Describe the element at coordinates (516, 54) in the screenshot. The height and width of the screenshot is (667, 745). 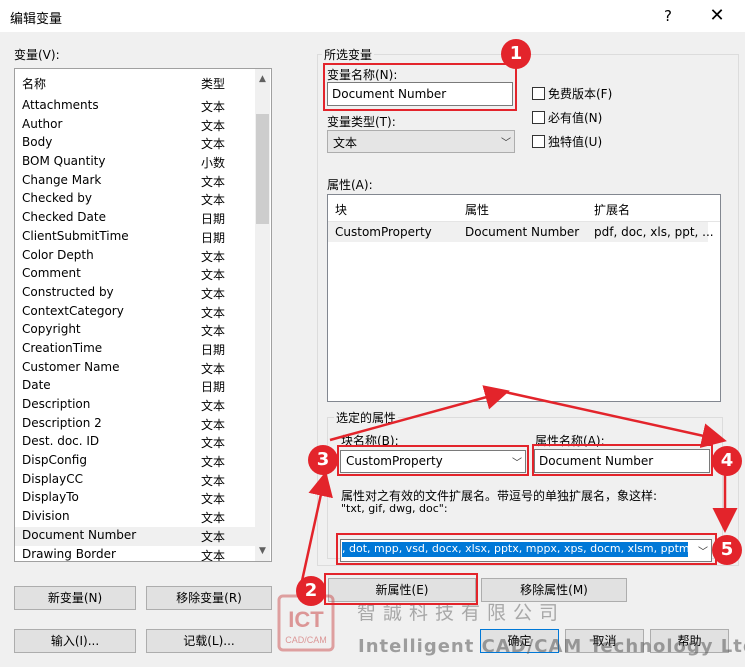
I see `badge-1: 1` at that location.